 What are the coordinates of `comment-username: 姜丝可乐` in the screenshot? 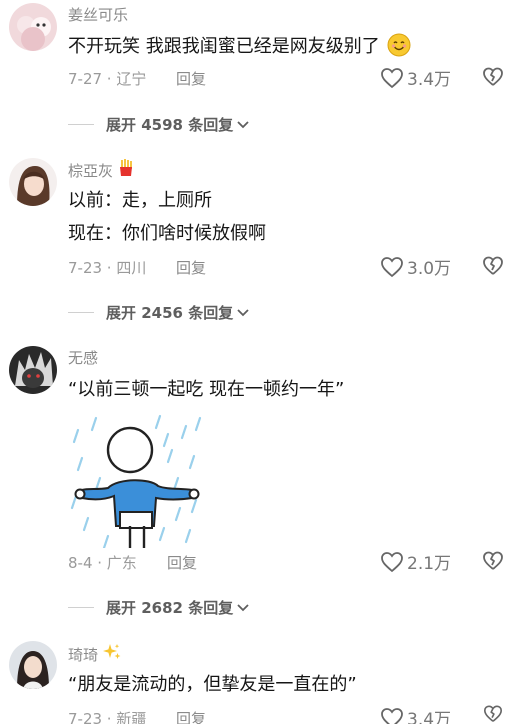 It's located at (98, 14).